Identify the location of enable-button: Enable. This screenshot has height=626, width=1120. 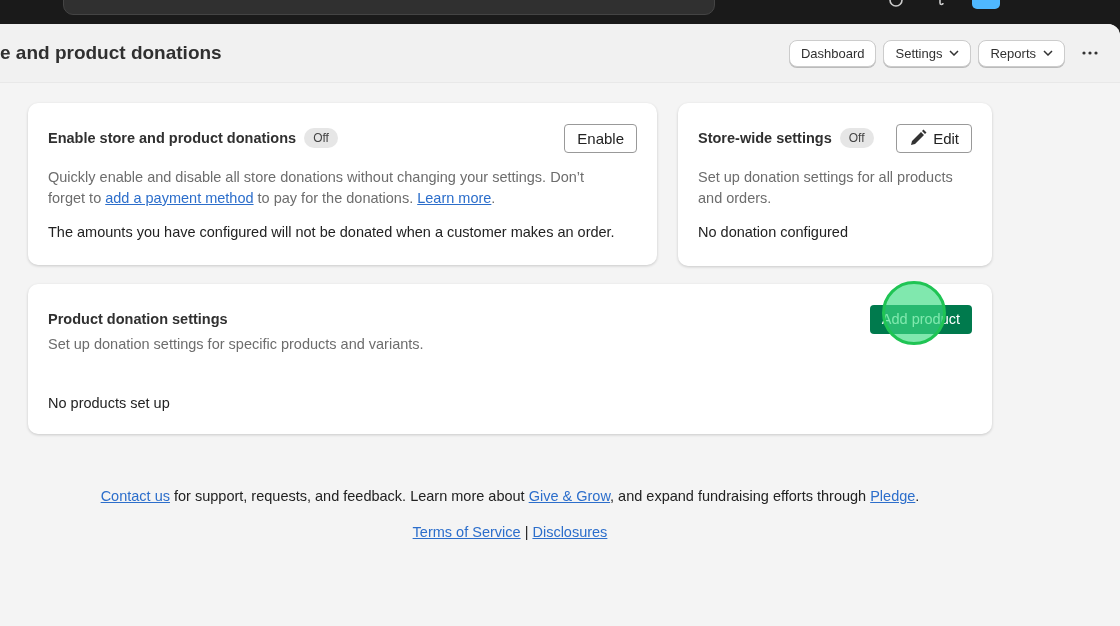
(600, 138).